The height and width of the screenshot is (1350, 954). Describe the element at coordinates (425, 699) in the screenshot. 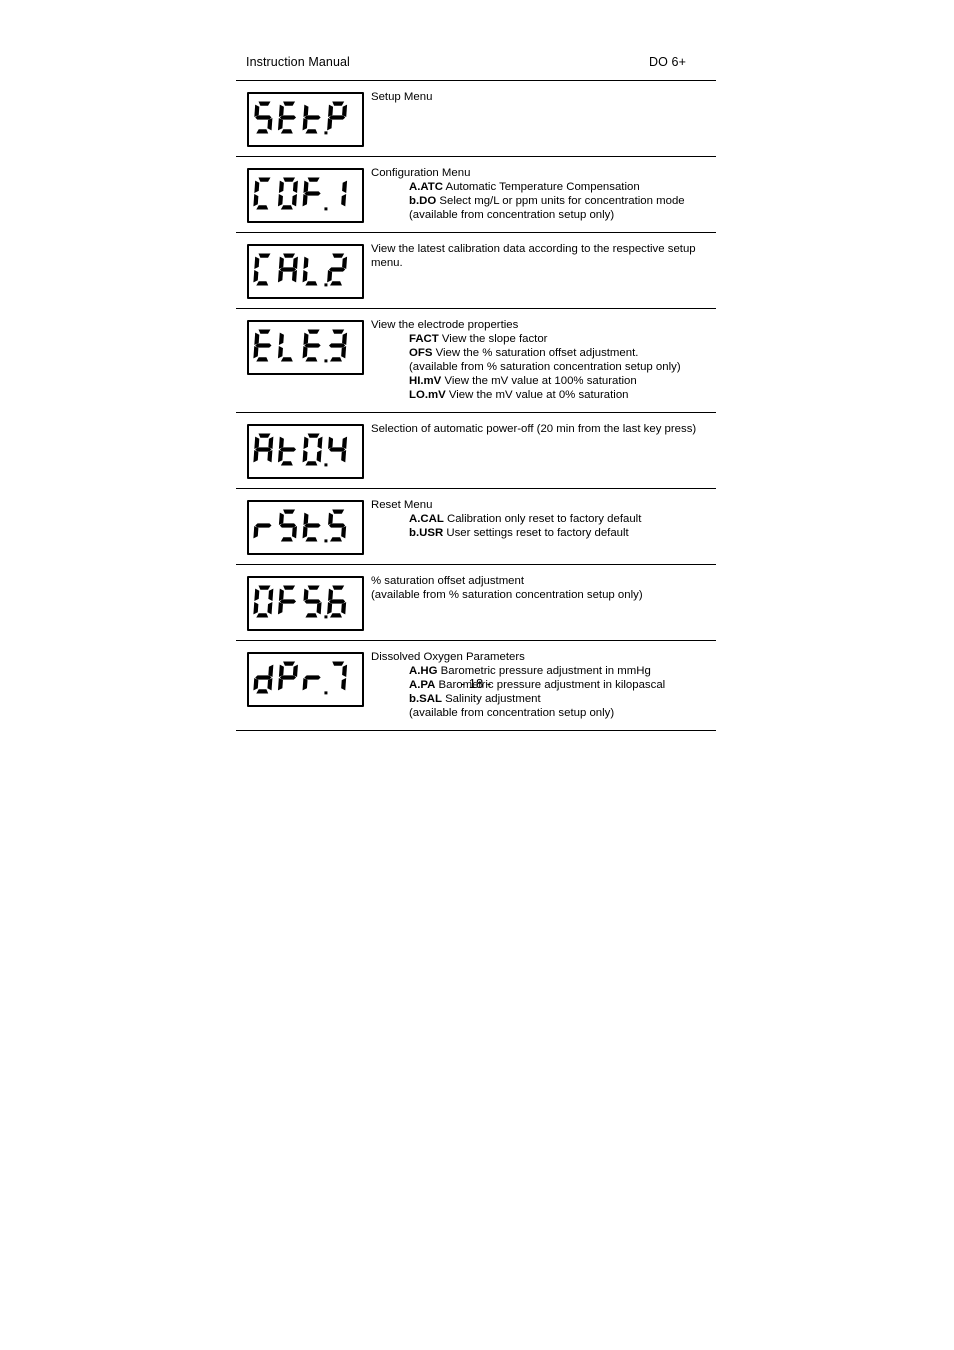

I see `menu-option-code: b.SAL` at that location.